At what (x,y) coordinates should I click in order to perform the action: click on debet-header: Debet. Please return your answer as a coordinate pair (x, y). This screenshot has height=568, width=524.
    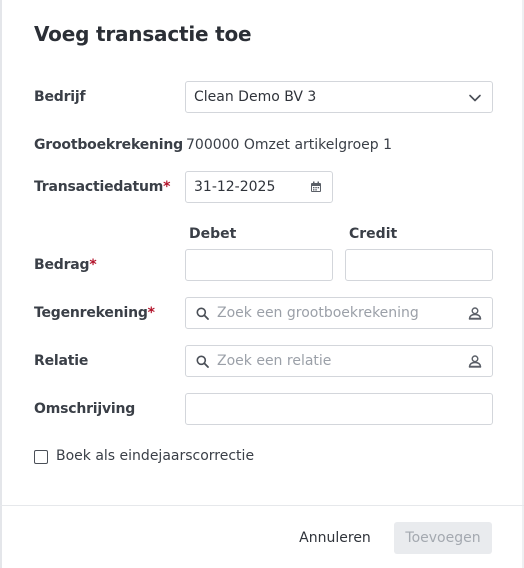
    Looking at the image, I should click on (213, 234).